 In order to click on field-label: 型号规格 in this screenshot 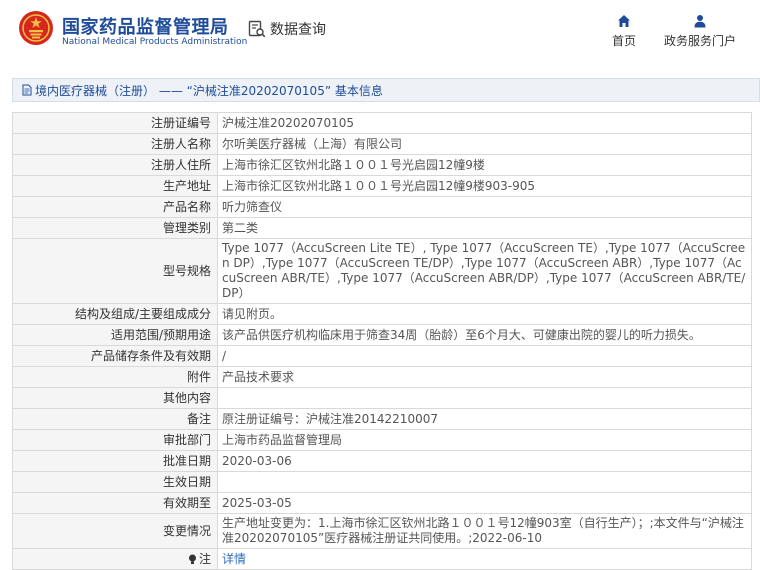, I will do `click(115, 271)`.